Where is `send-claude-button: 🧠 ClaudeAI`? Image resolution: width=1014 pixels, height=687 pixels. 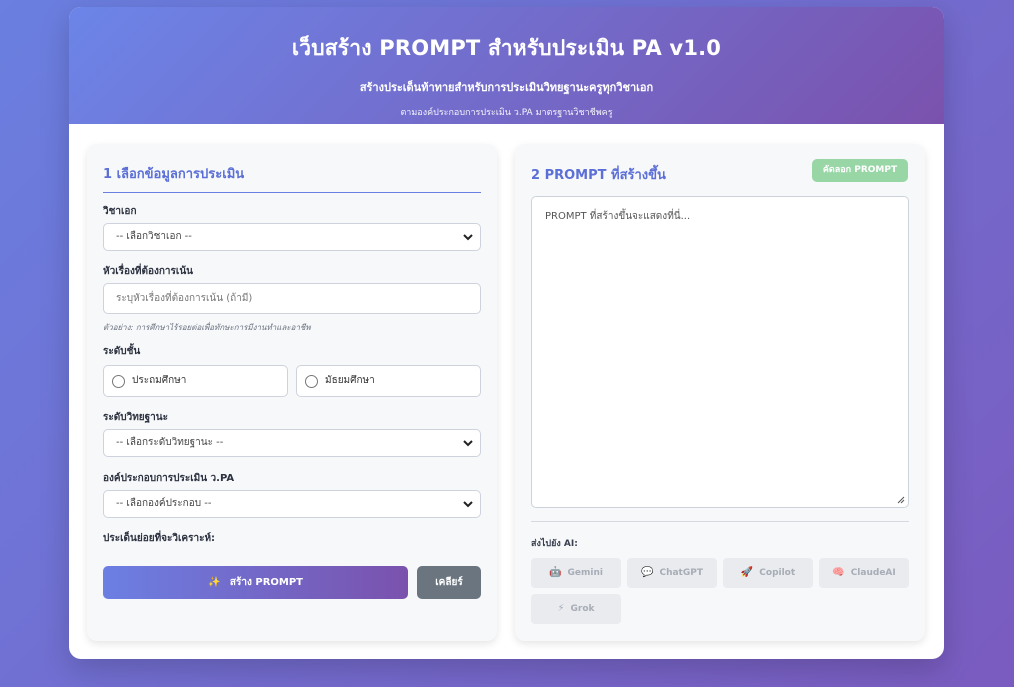
send-claude-button: 🧠 ClaudeAI is located at coordinates (864, 573).